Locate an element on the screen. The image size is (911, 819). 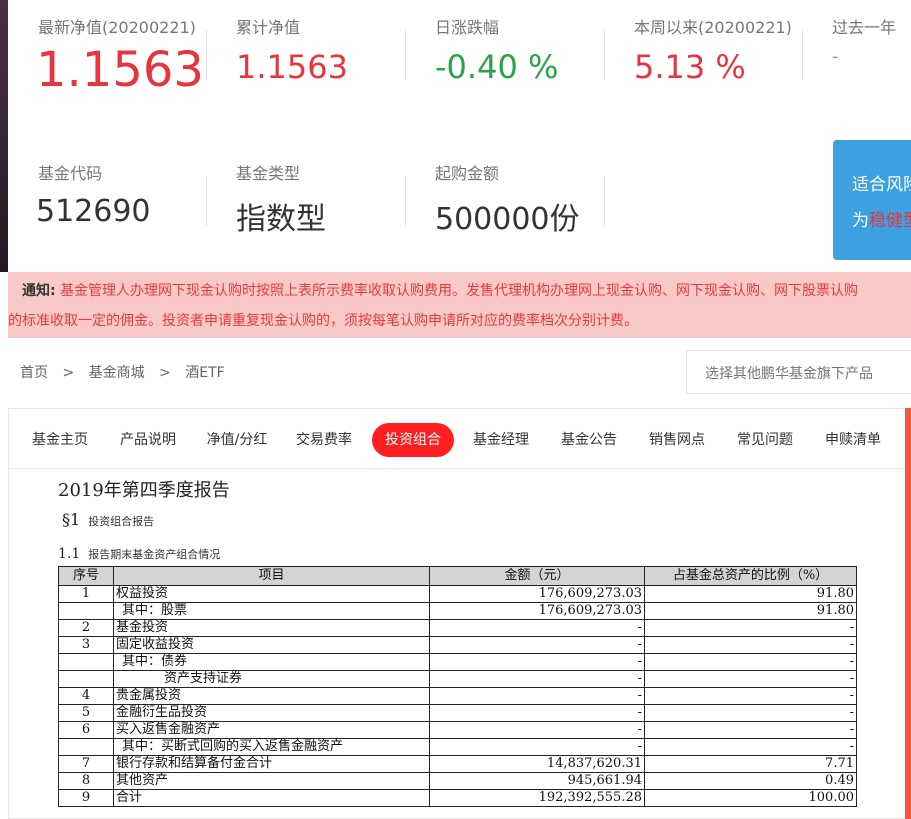
tab-faq: 常见问题 is located at coordinates (765, 440).